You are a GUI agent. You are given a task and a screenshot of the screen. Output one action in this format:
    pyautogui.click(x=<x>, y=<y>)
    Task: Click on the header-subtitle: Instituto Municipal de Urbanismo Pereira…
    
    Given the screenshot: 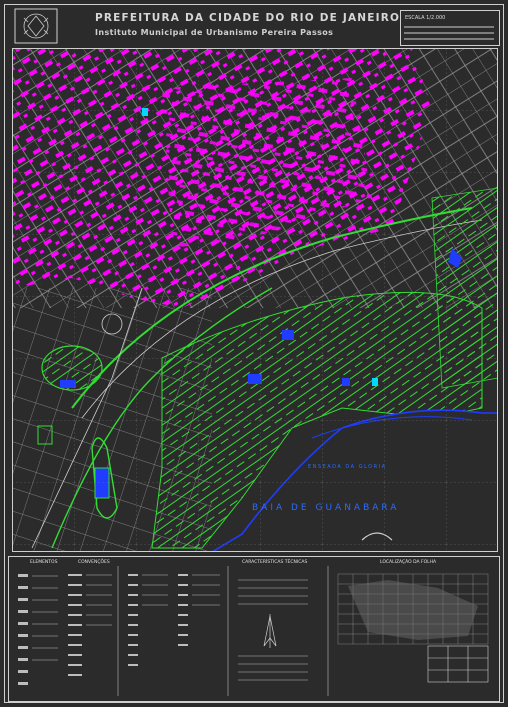 What is the action you would take?
    pyautogui.click(x=214, y=32)
    